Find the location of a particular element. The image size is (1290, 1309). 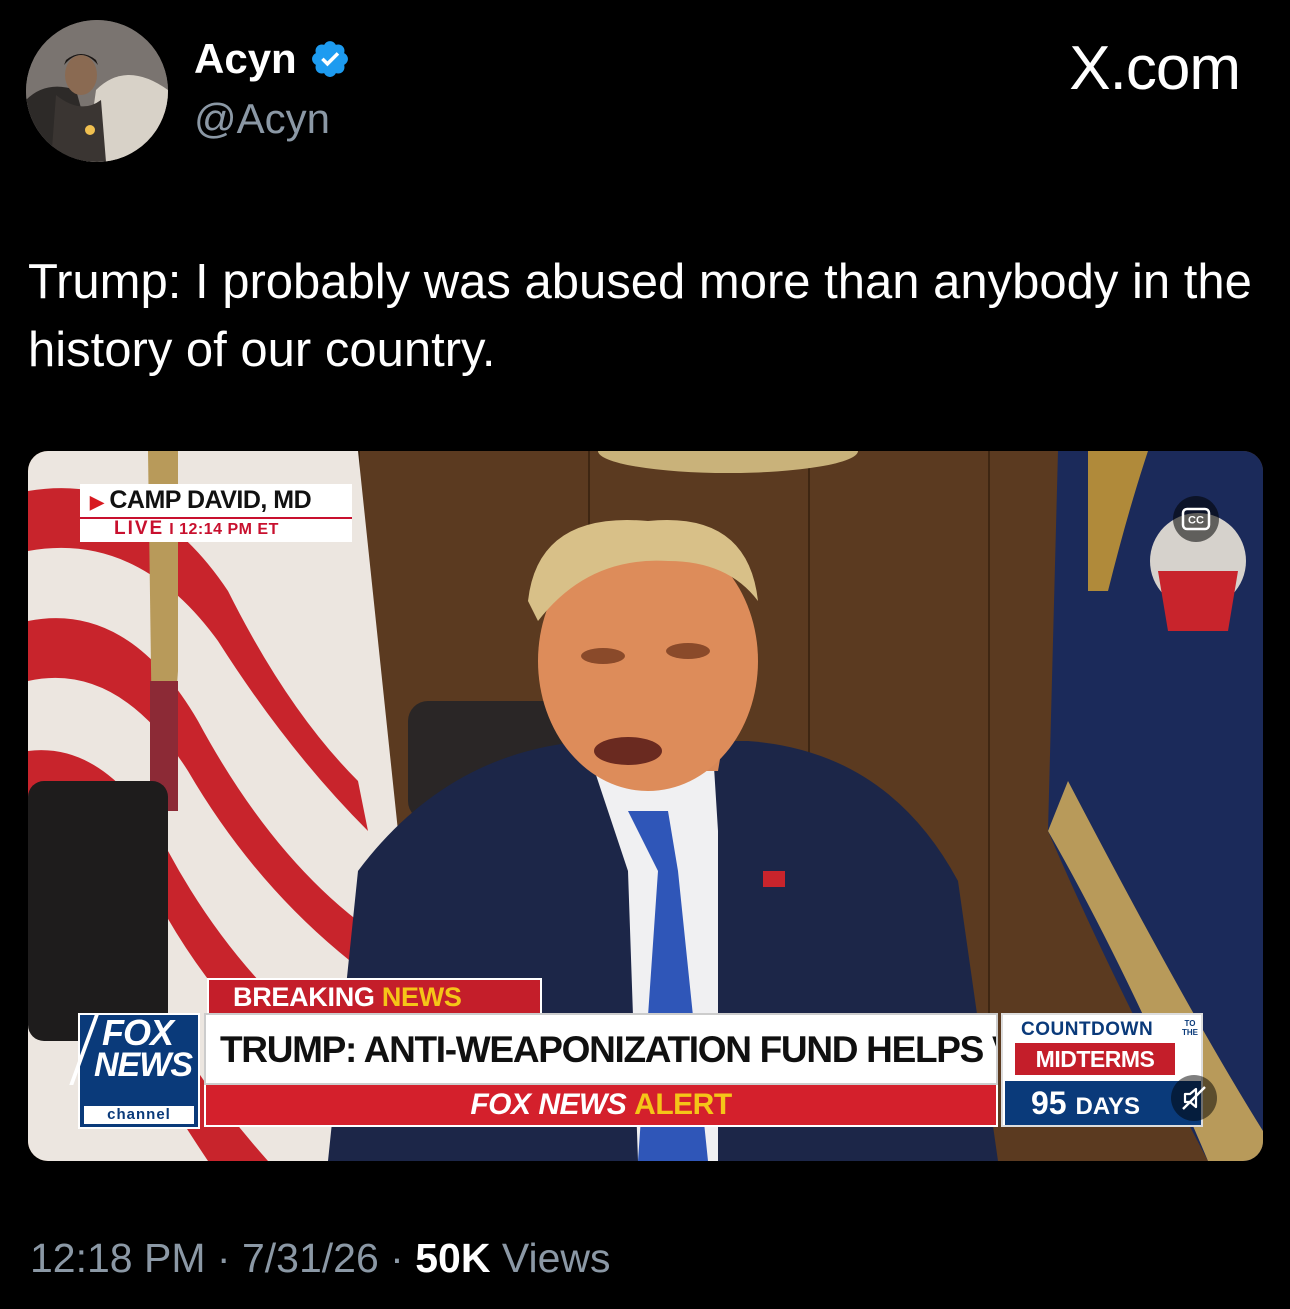

location-text: CAMP DAVID, MD is located at coordinates (210, 500).